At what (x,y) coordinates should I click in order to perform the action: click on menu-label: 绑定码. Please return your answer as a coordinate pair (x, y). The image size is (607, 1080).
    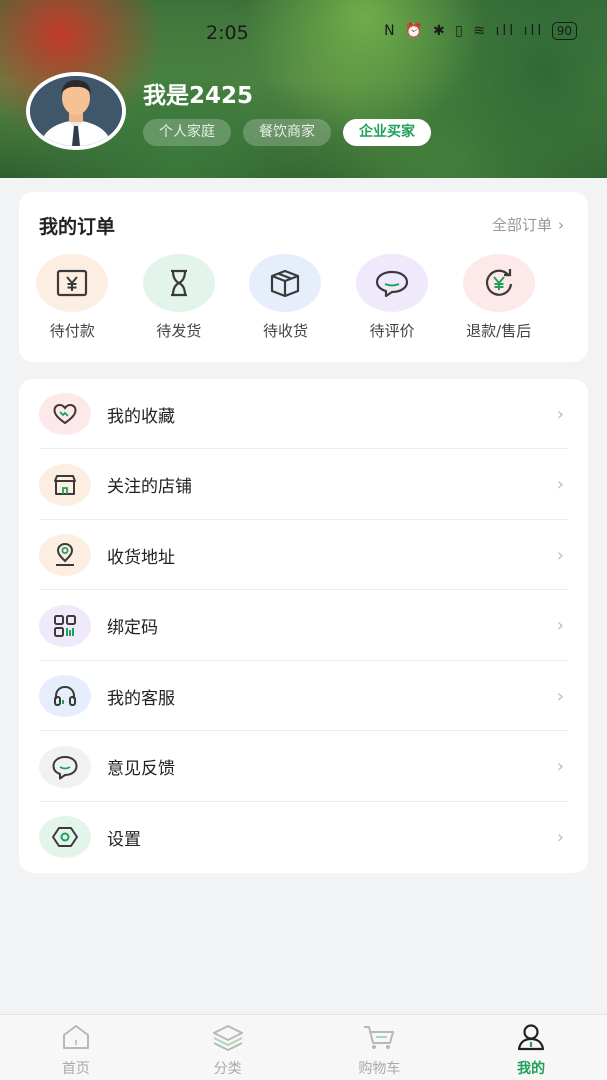
    Looking at the image, I should click on (132, 628).